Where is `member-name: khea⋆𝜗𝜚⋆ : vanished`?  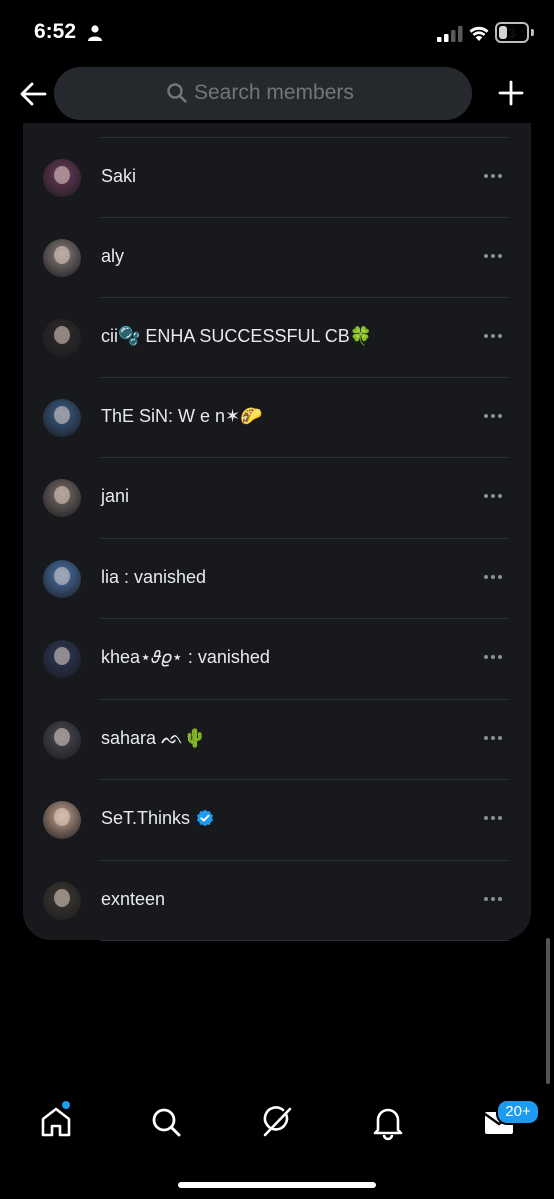 member-name: khea⋆𝜗𝜚⋆ : vanished is located at coordinates (185, 657).